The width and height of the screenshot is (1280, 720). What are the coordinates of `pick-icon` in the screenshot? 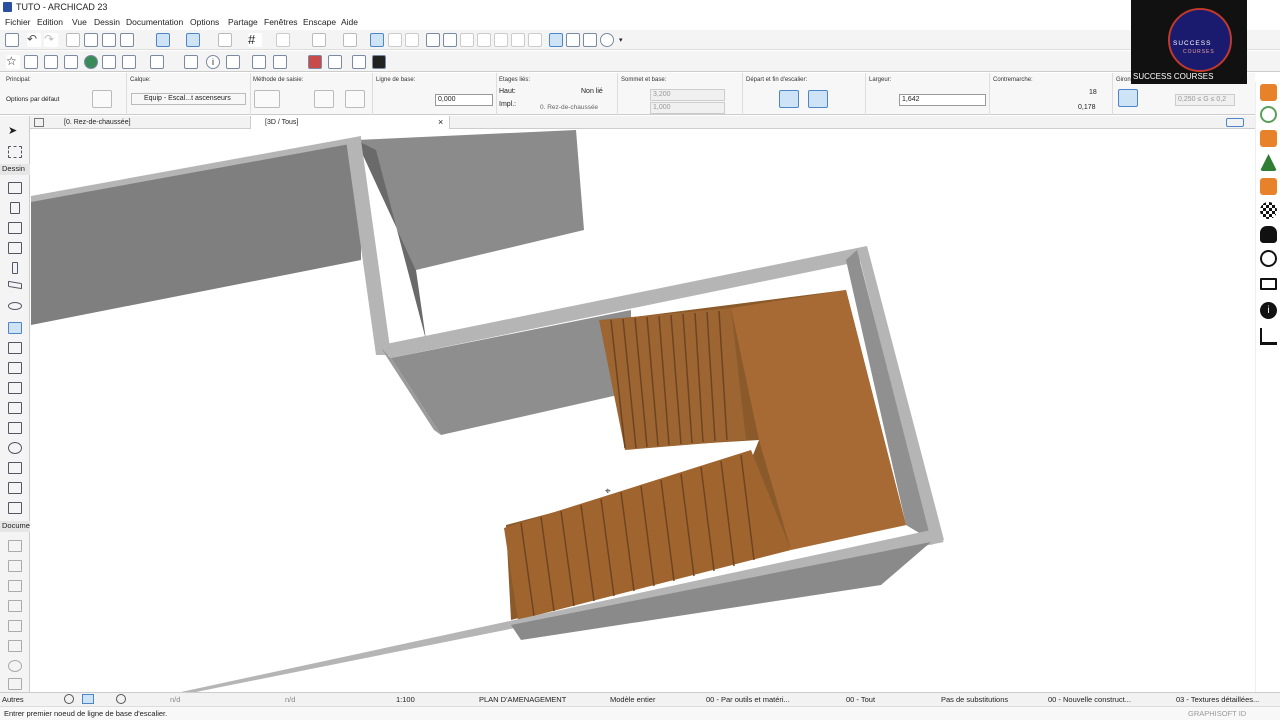 It's located at (91, 40).